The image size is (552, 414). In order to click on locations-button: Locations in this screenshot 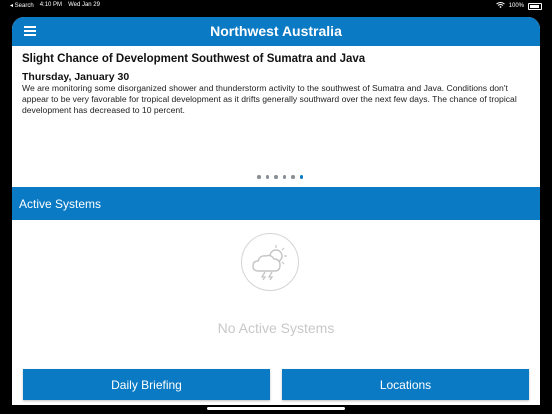, I will do `click(405, 384)`.